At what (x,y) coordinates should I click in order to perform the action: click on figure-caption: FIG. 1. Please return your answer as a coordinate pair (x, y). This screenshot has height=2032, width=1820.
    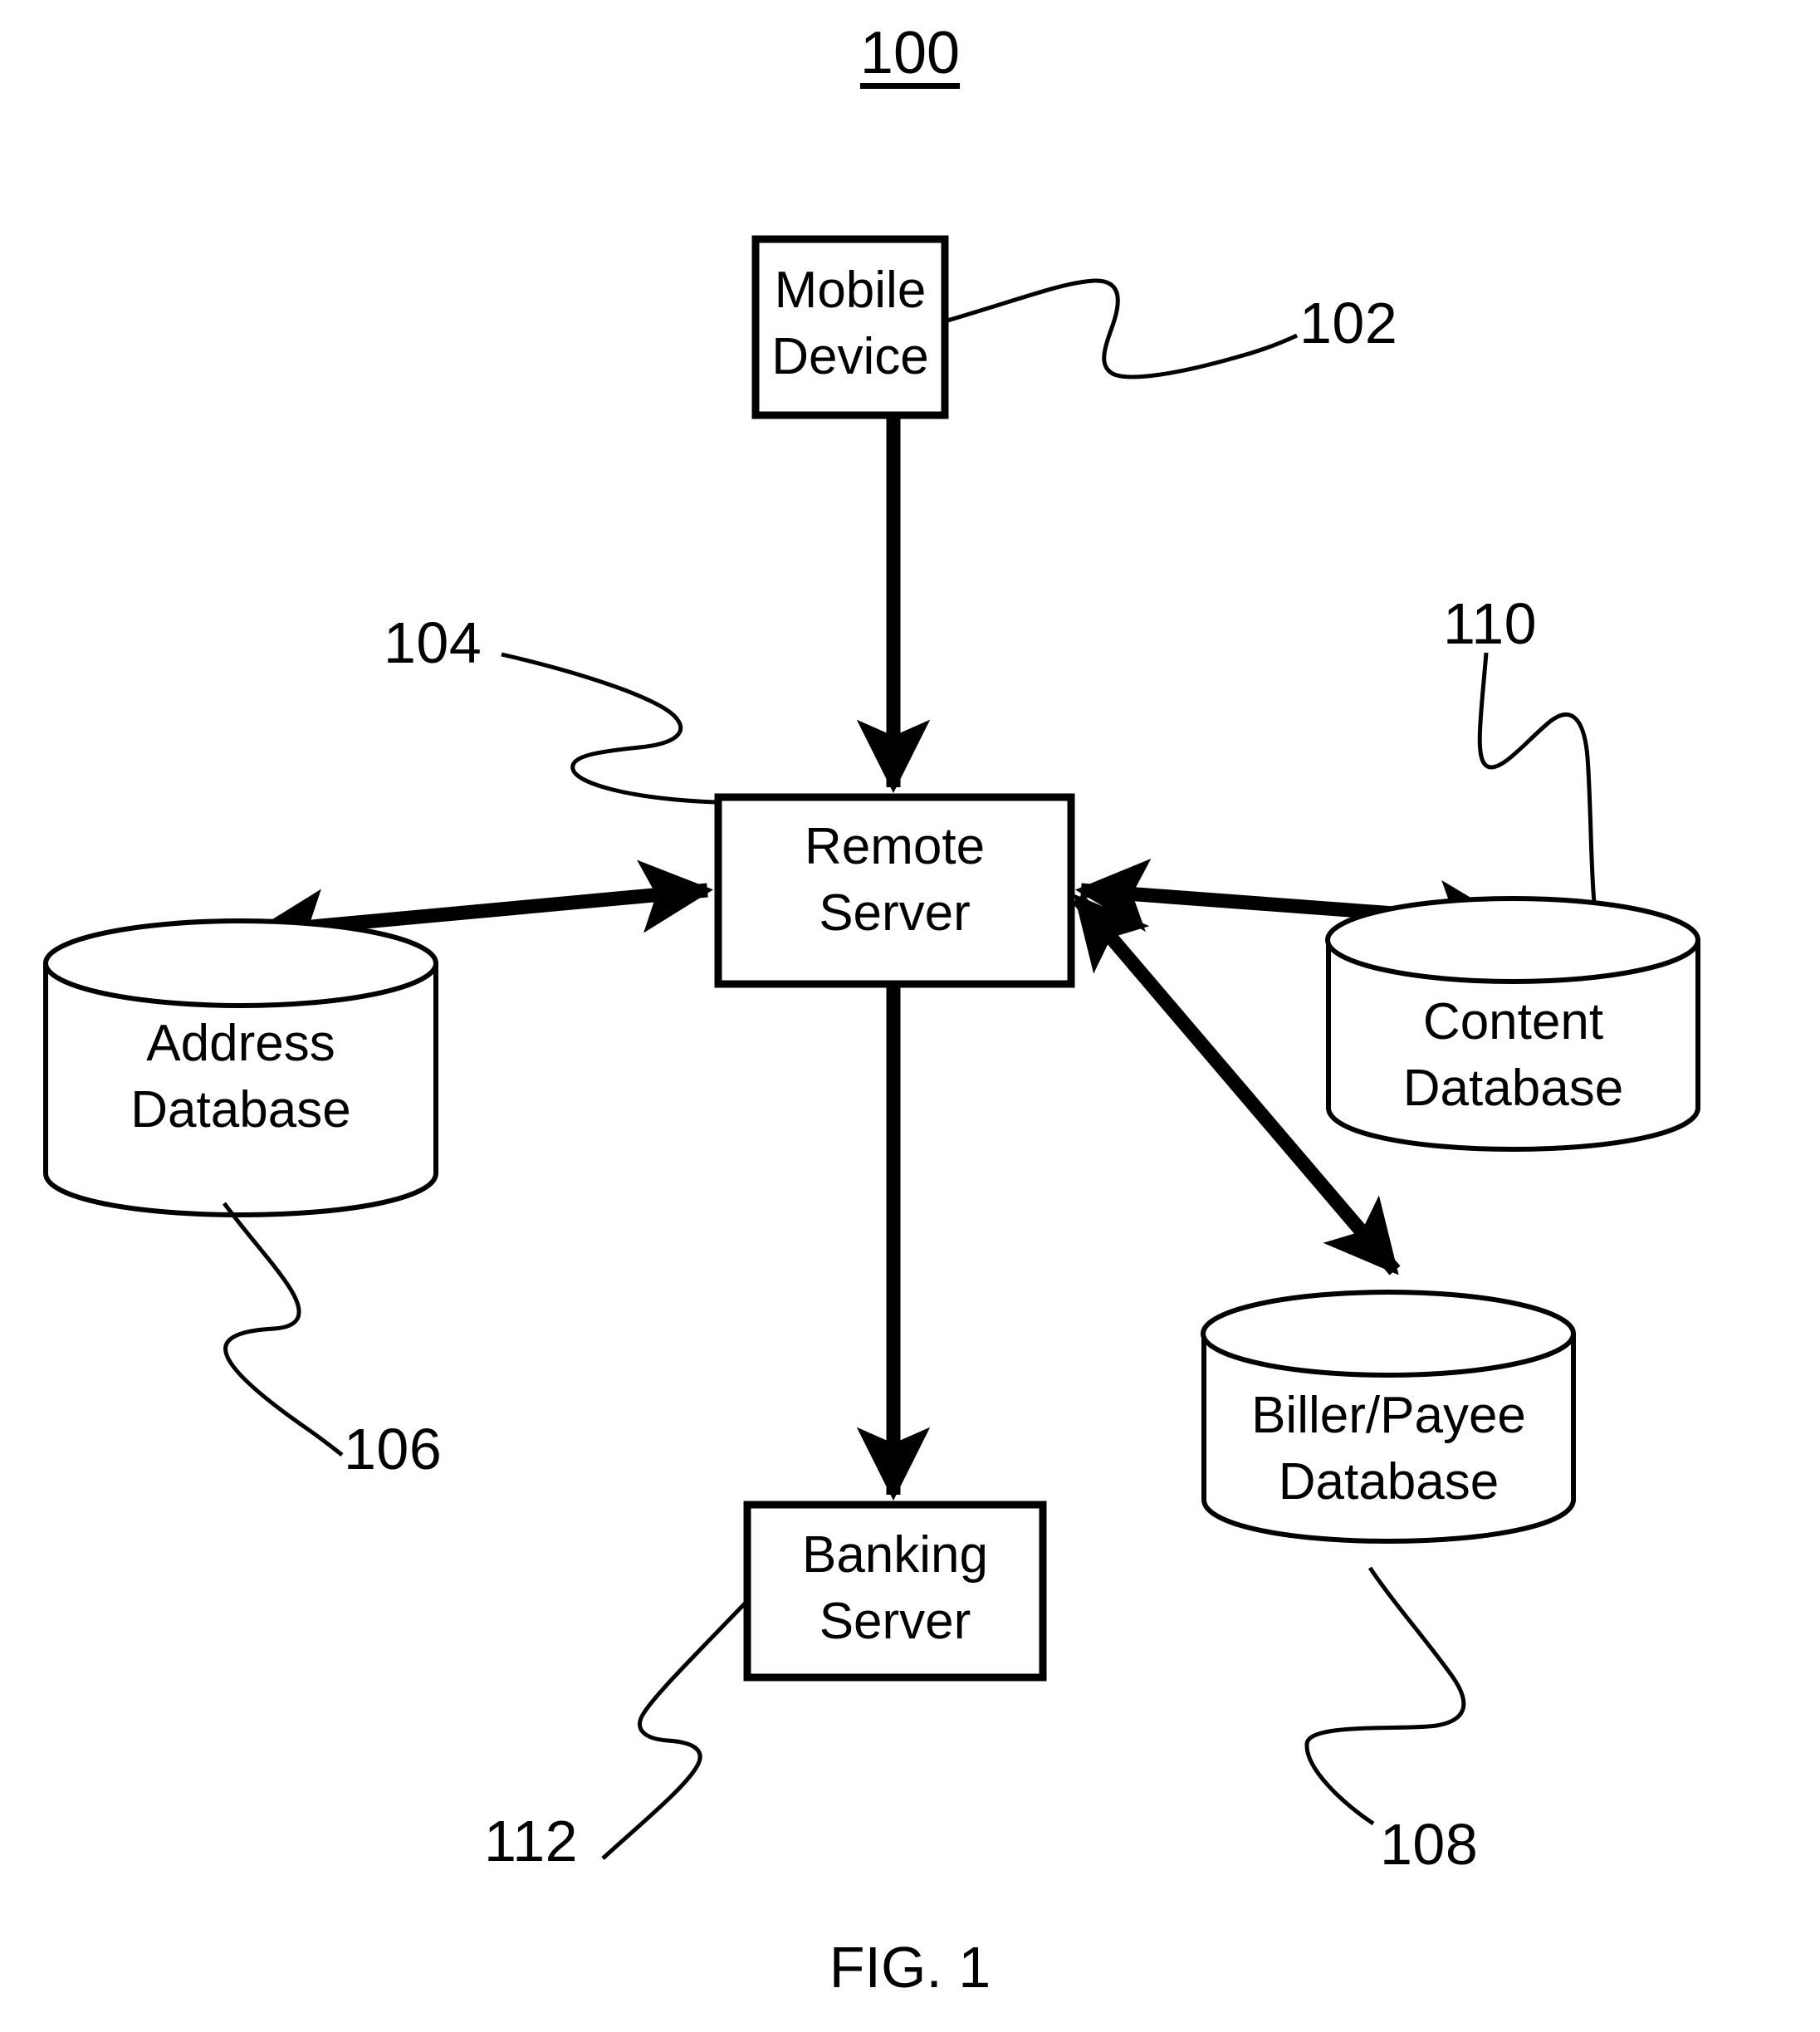
    Looking at the image, I should click on (910, 1967).